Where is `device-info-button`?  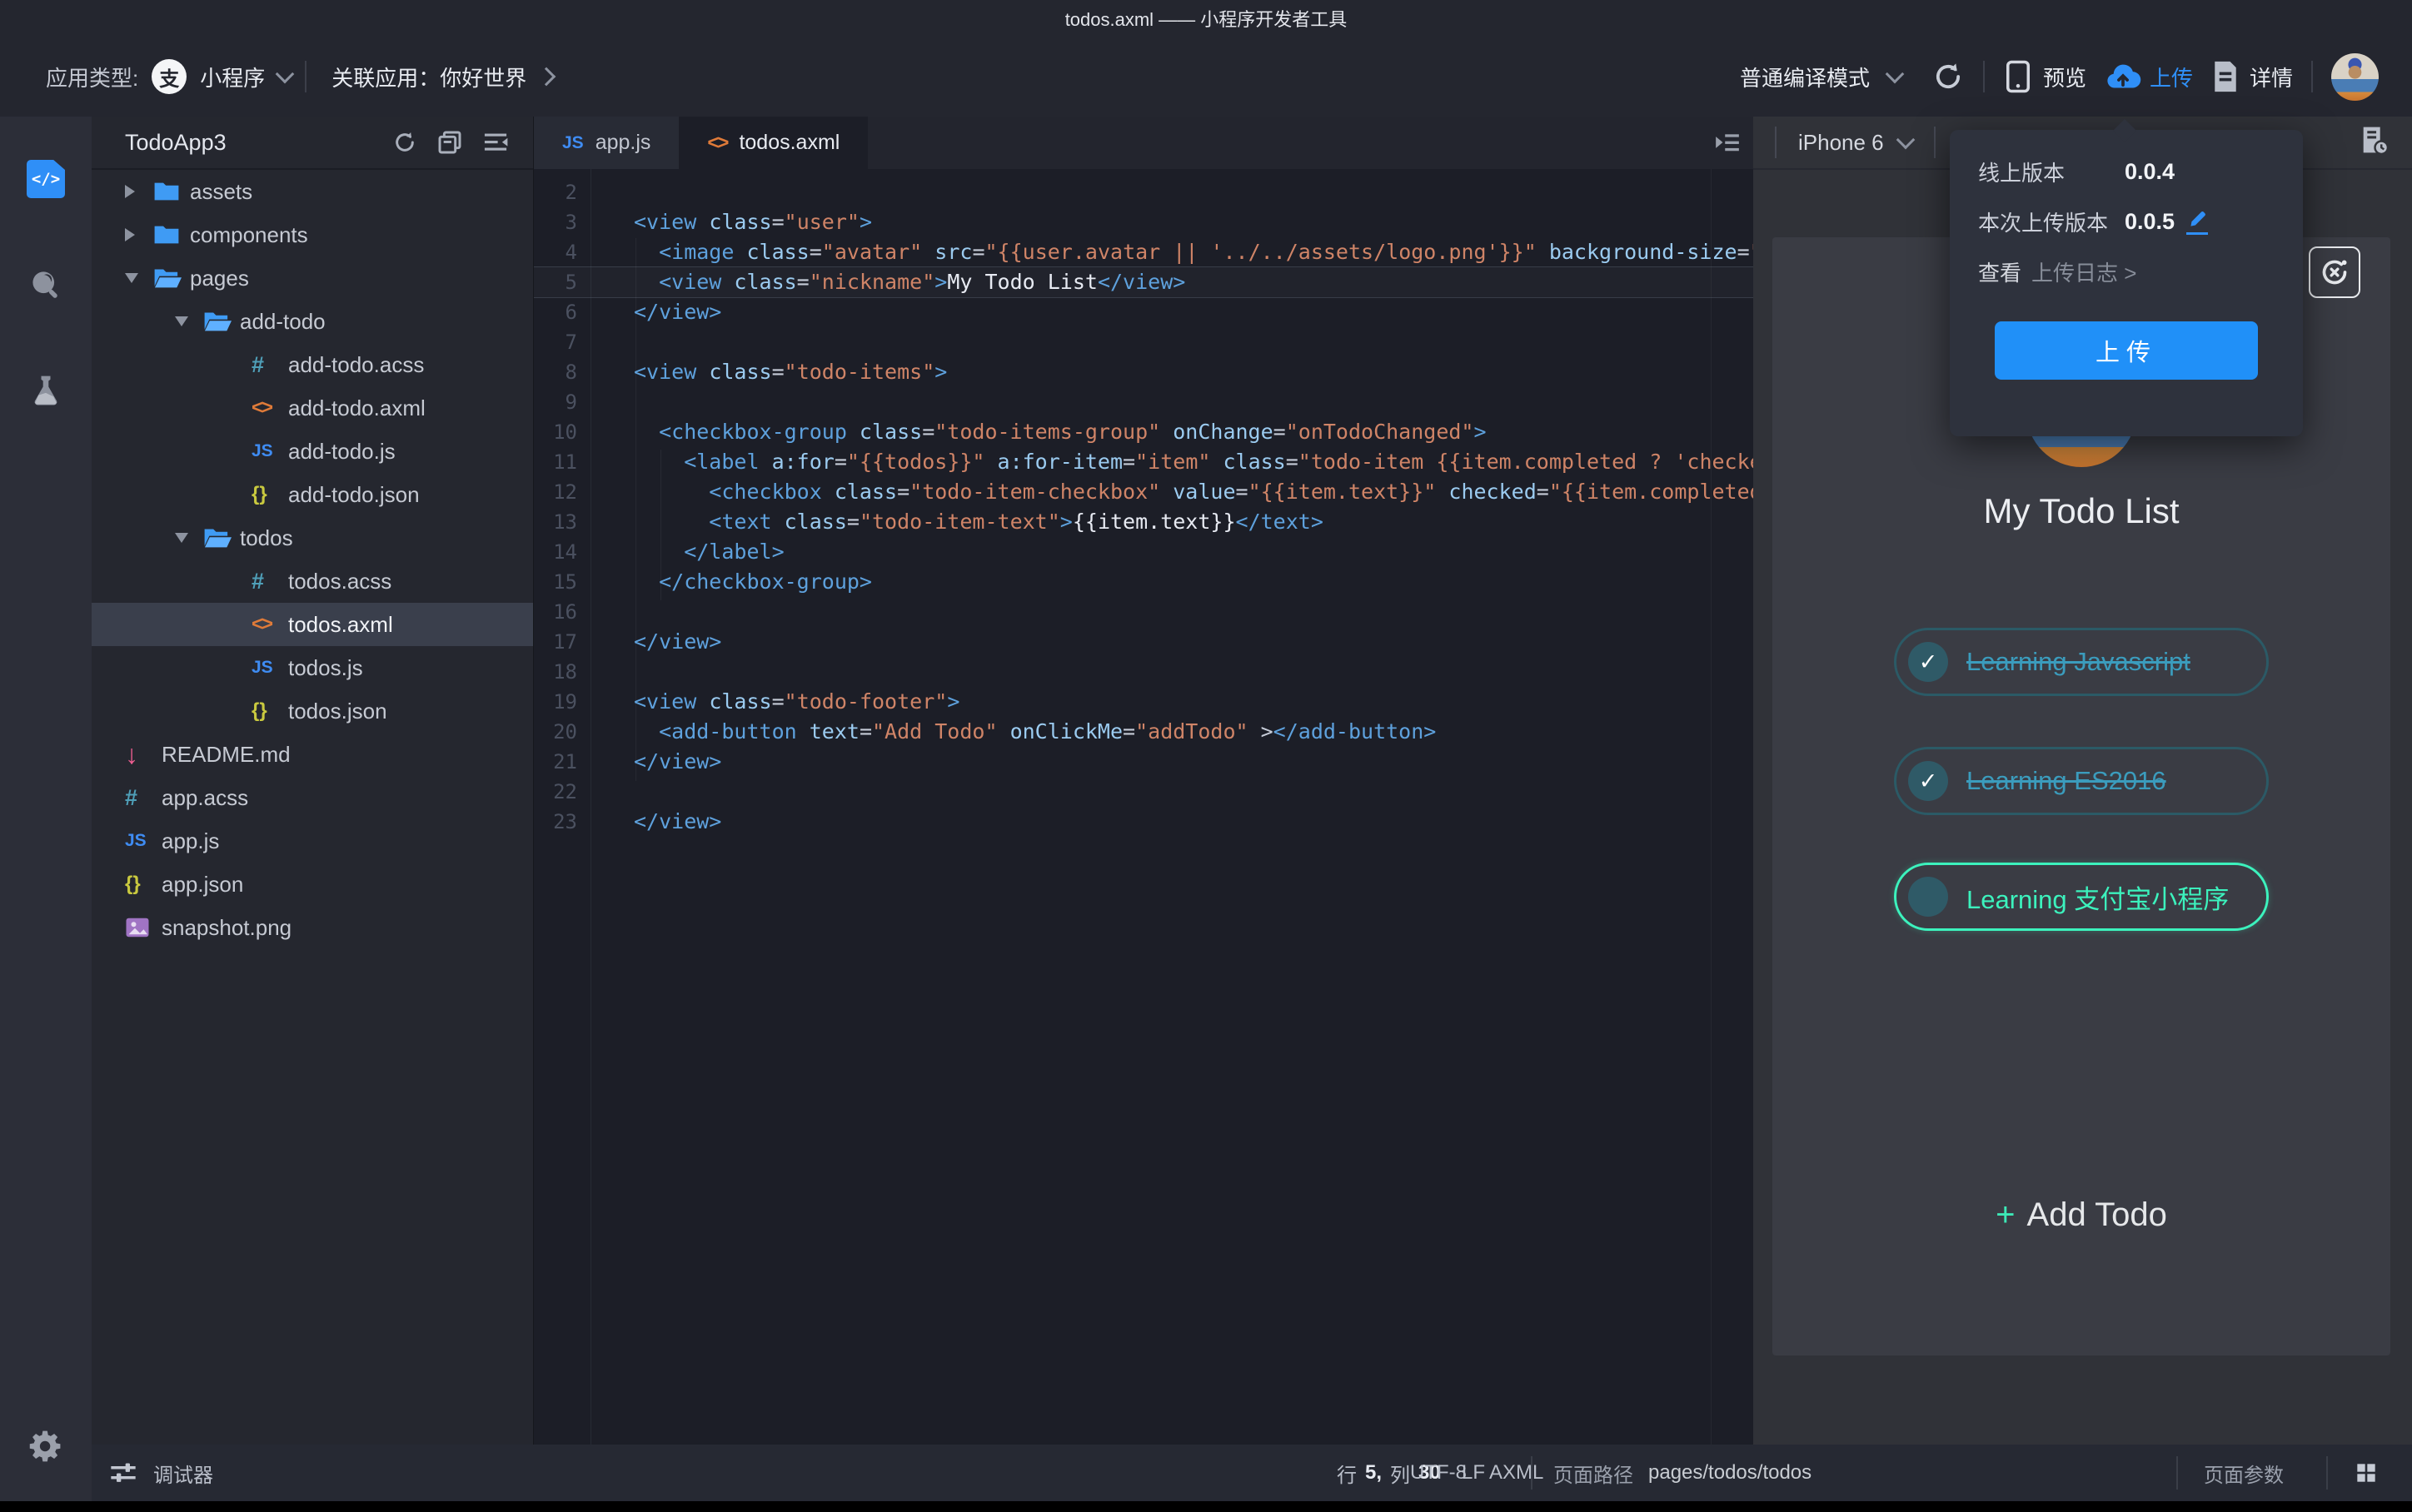 device-info-button is located at coordinates (2373, 143).